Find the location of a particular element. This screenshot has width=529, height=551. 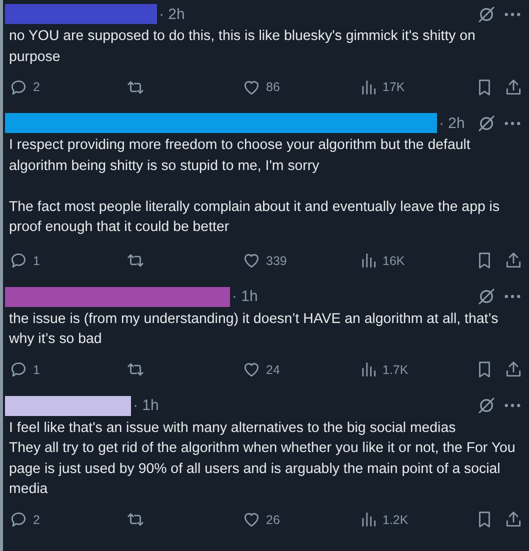

like-count: 86 is located at coordinates (273, 87).